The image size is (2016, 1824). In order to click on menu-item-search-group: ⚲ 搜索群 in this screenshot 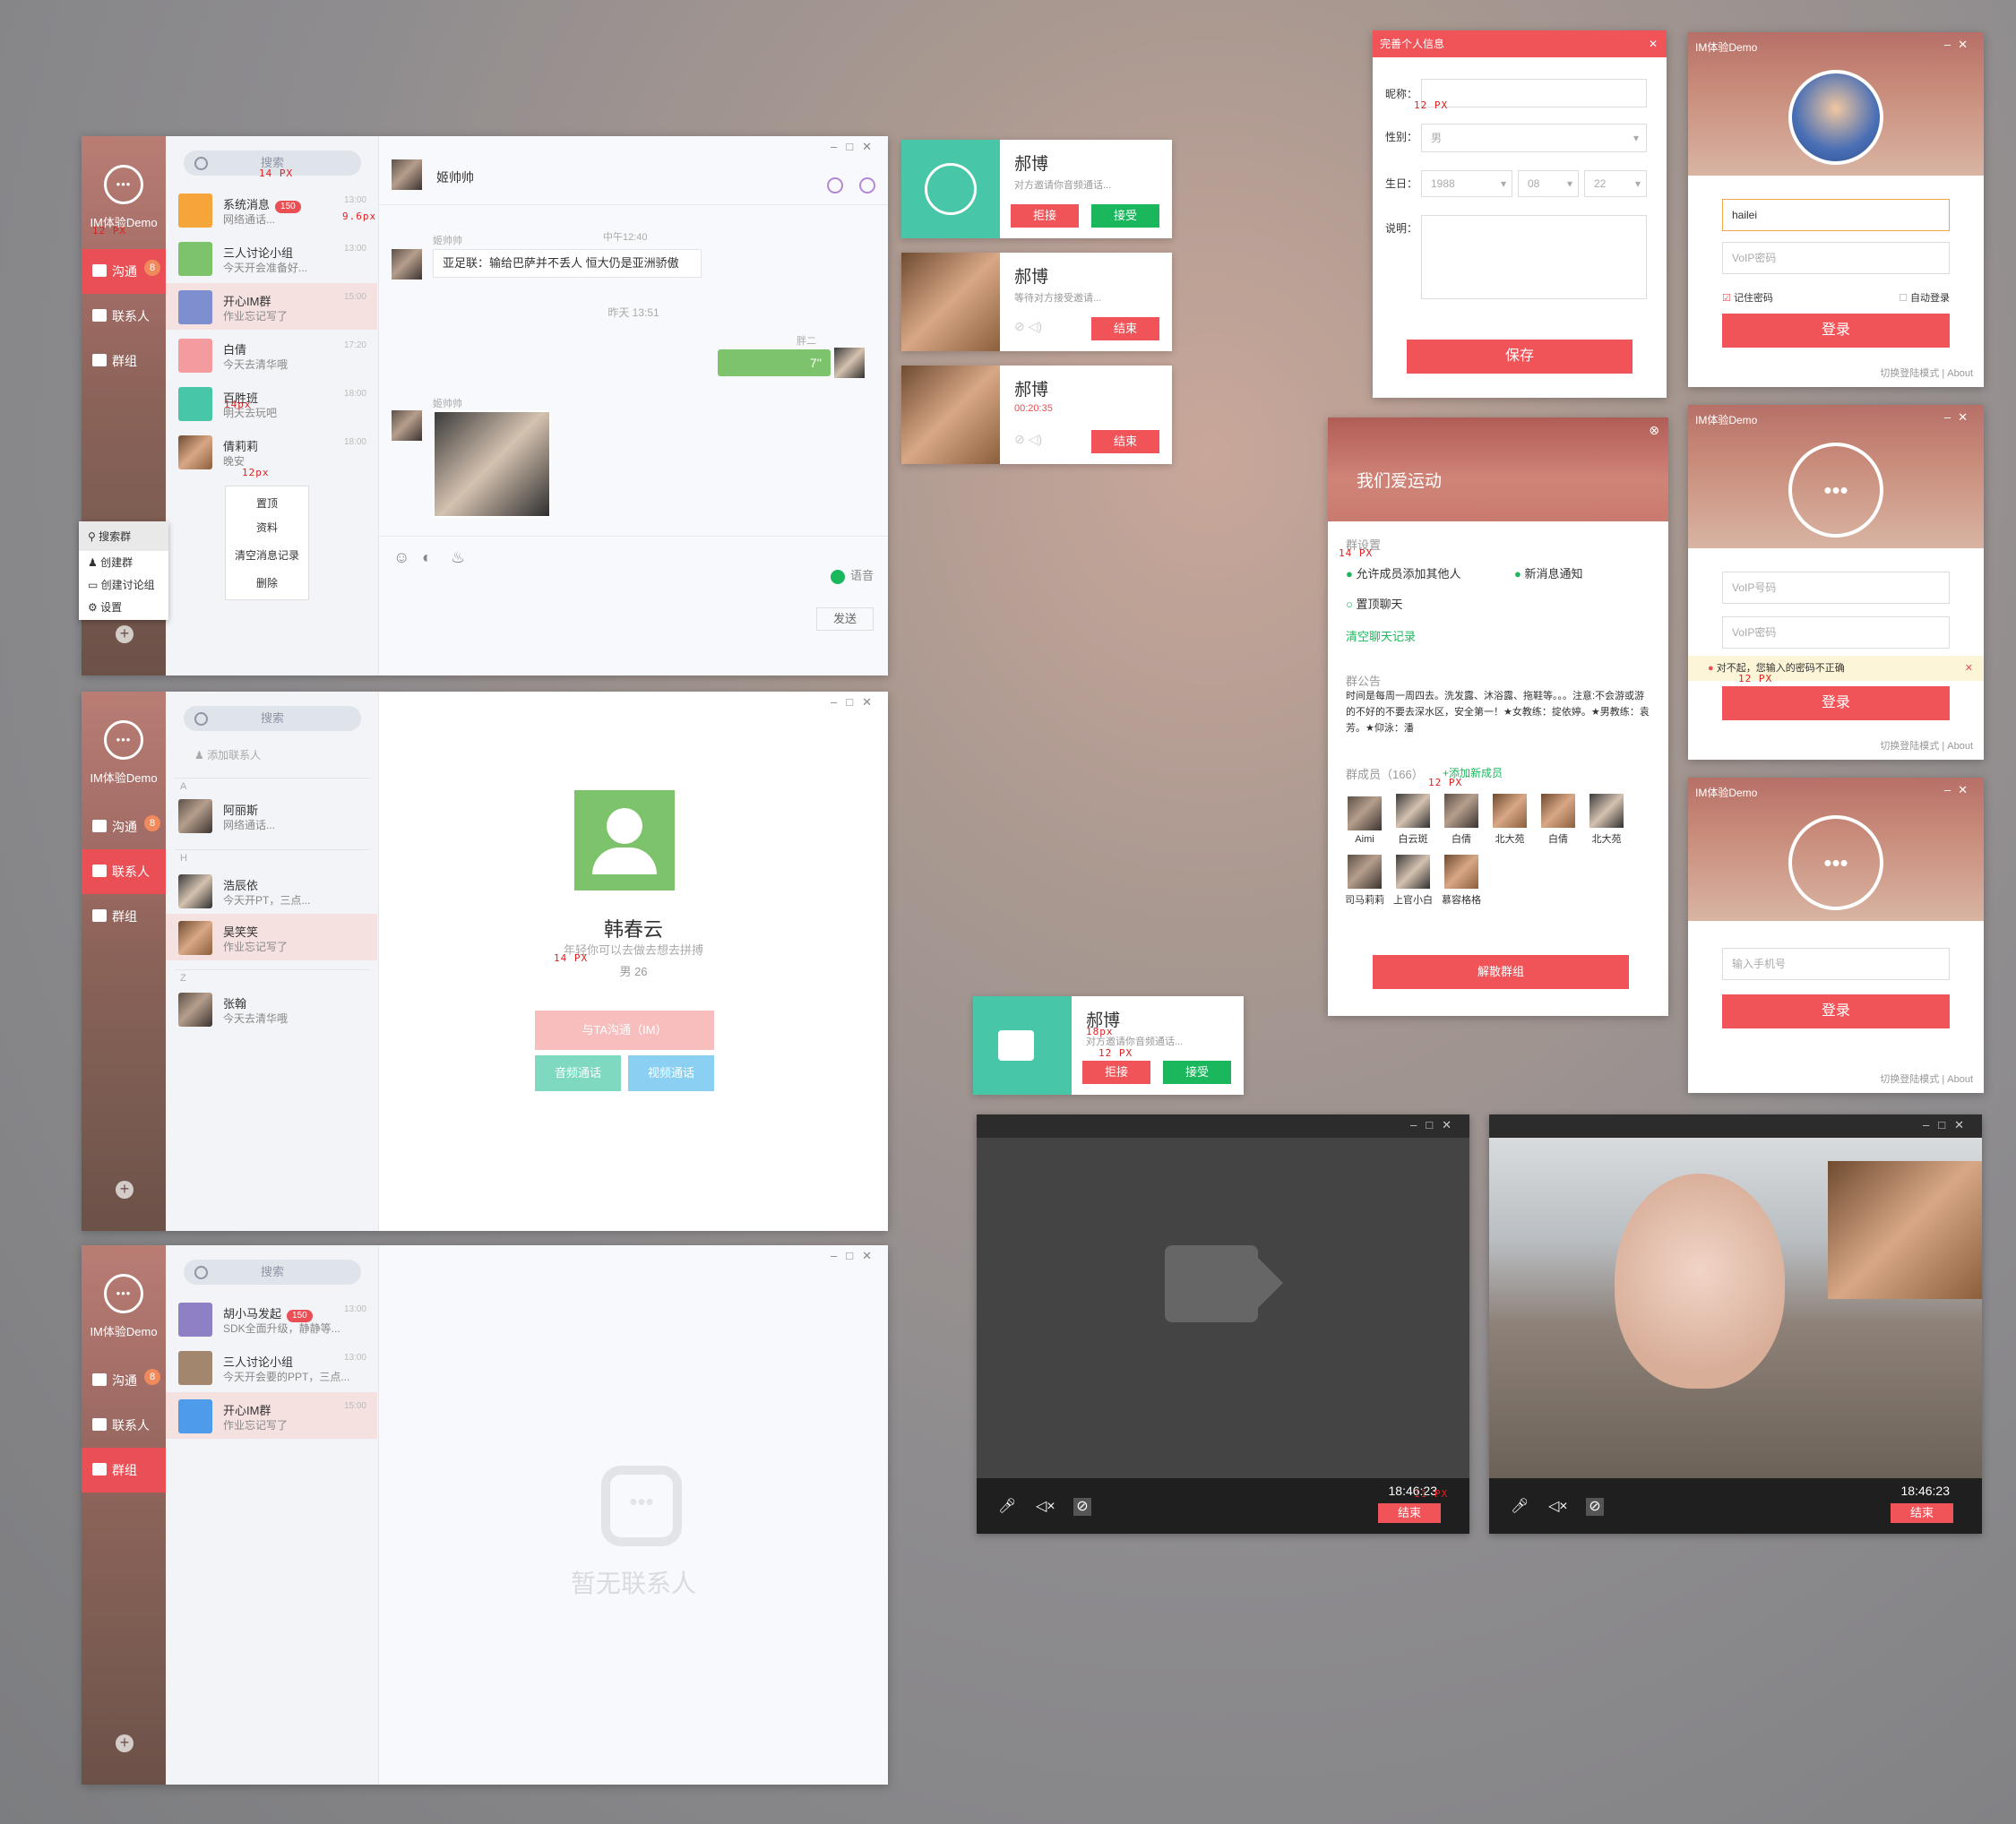, I will do `click(124, 536)`.